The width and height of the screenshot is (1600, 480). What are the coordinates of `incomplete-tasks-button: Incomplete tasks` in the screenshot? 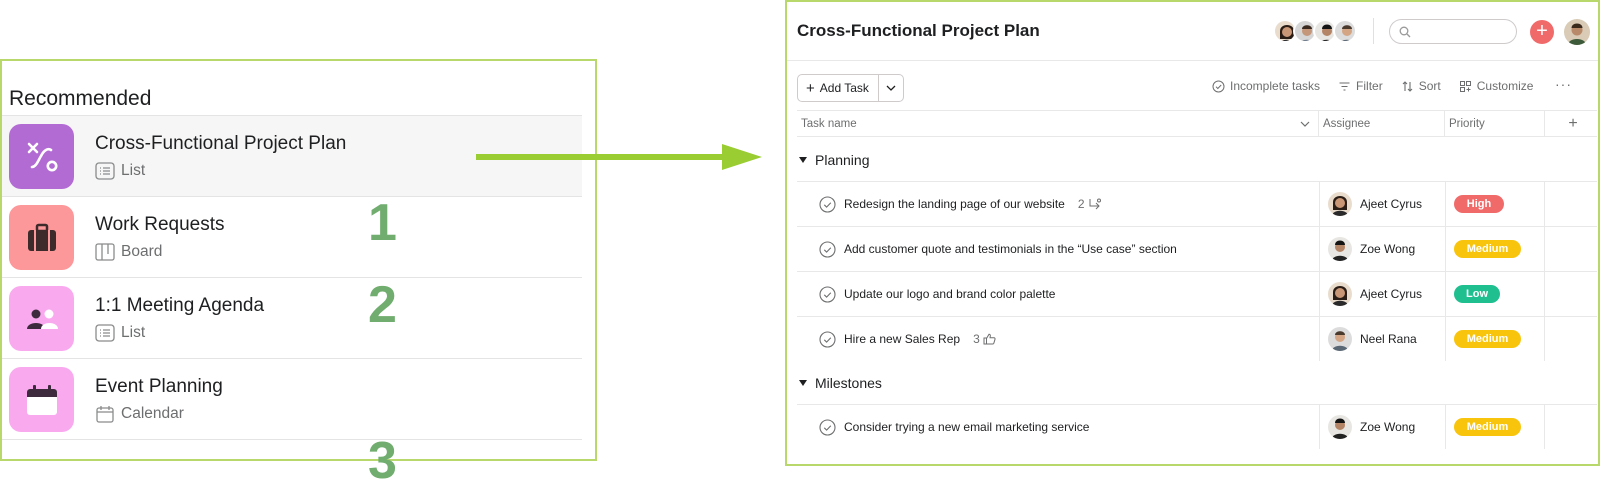 It's located at (1266, 86).